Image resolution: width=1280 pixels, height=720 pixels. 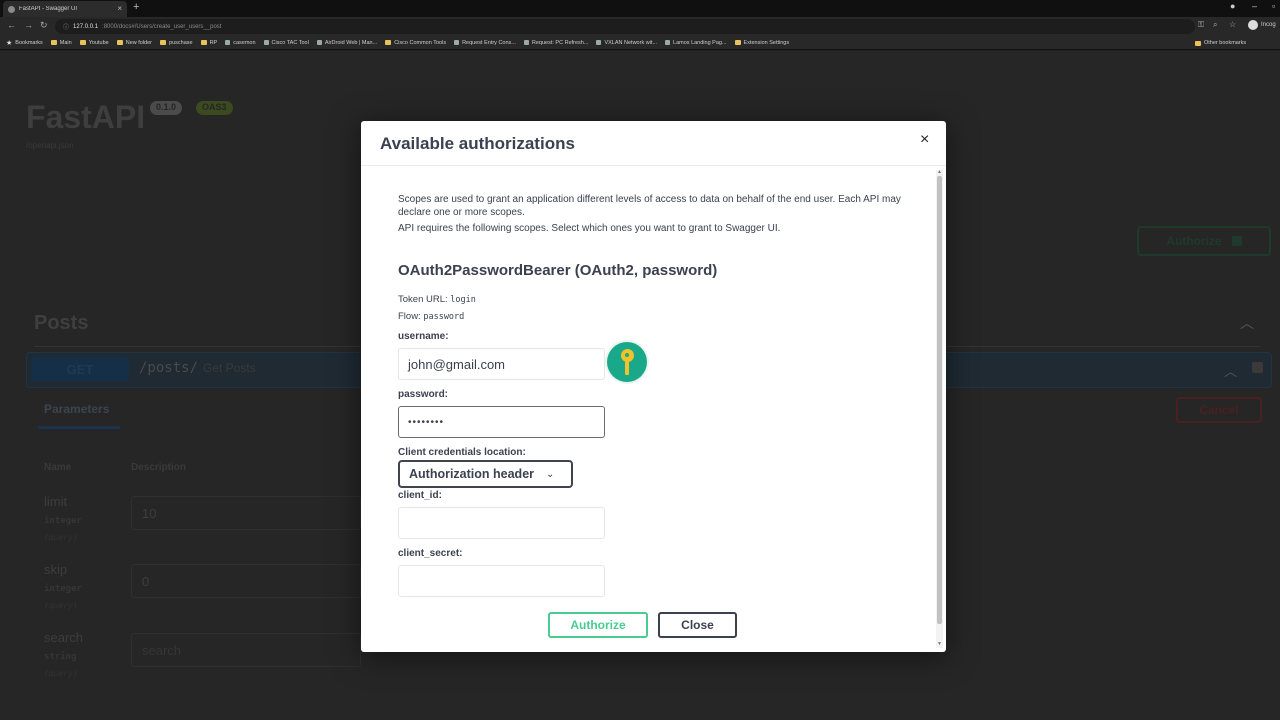 What do you see at coordinates (29, 42) in the screenshot?
I see `bookmark-label: Bookmarks` at bounding box center [29, 42].